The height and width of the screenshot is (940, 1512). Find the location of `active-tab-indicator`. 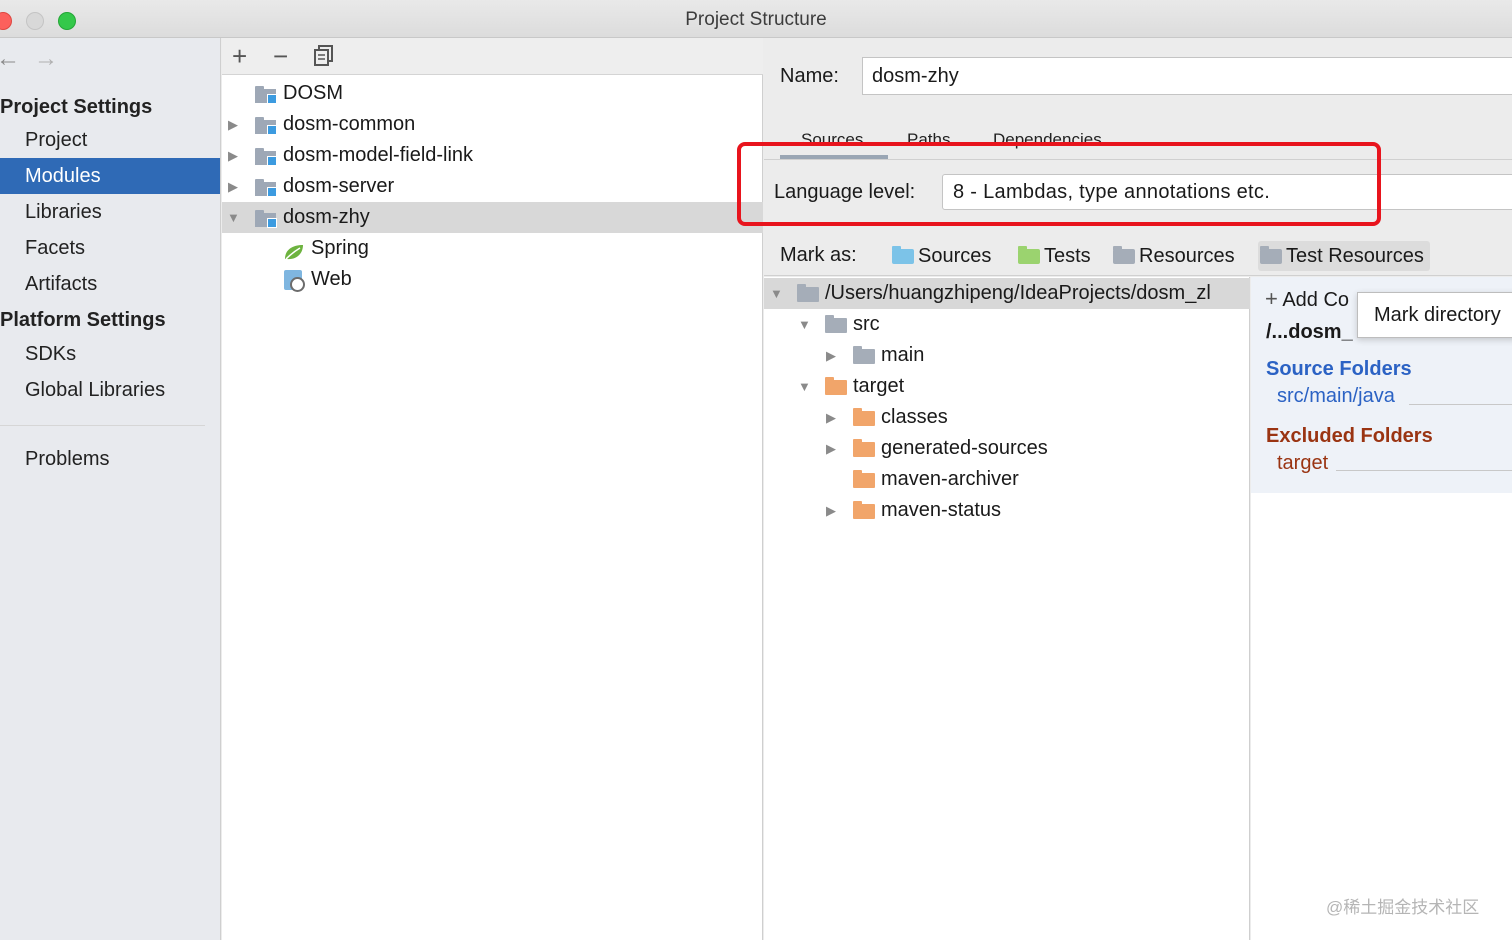

active-tab-indicator is located at coordinates (834, 157).